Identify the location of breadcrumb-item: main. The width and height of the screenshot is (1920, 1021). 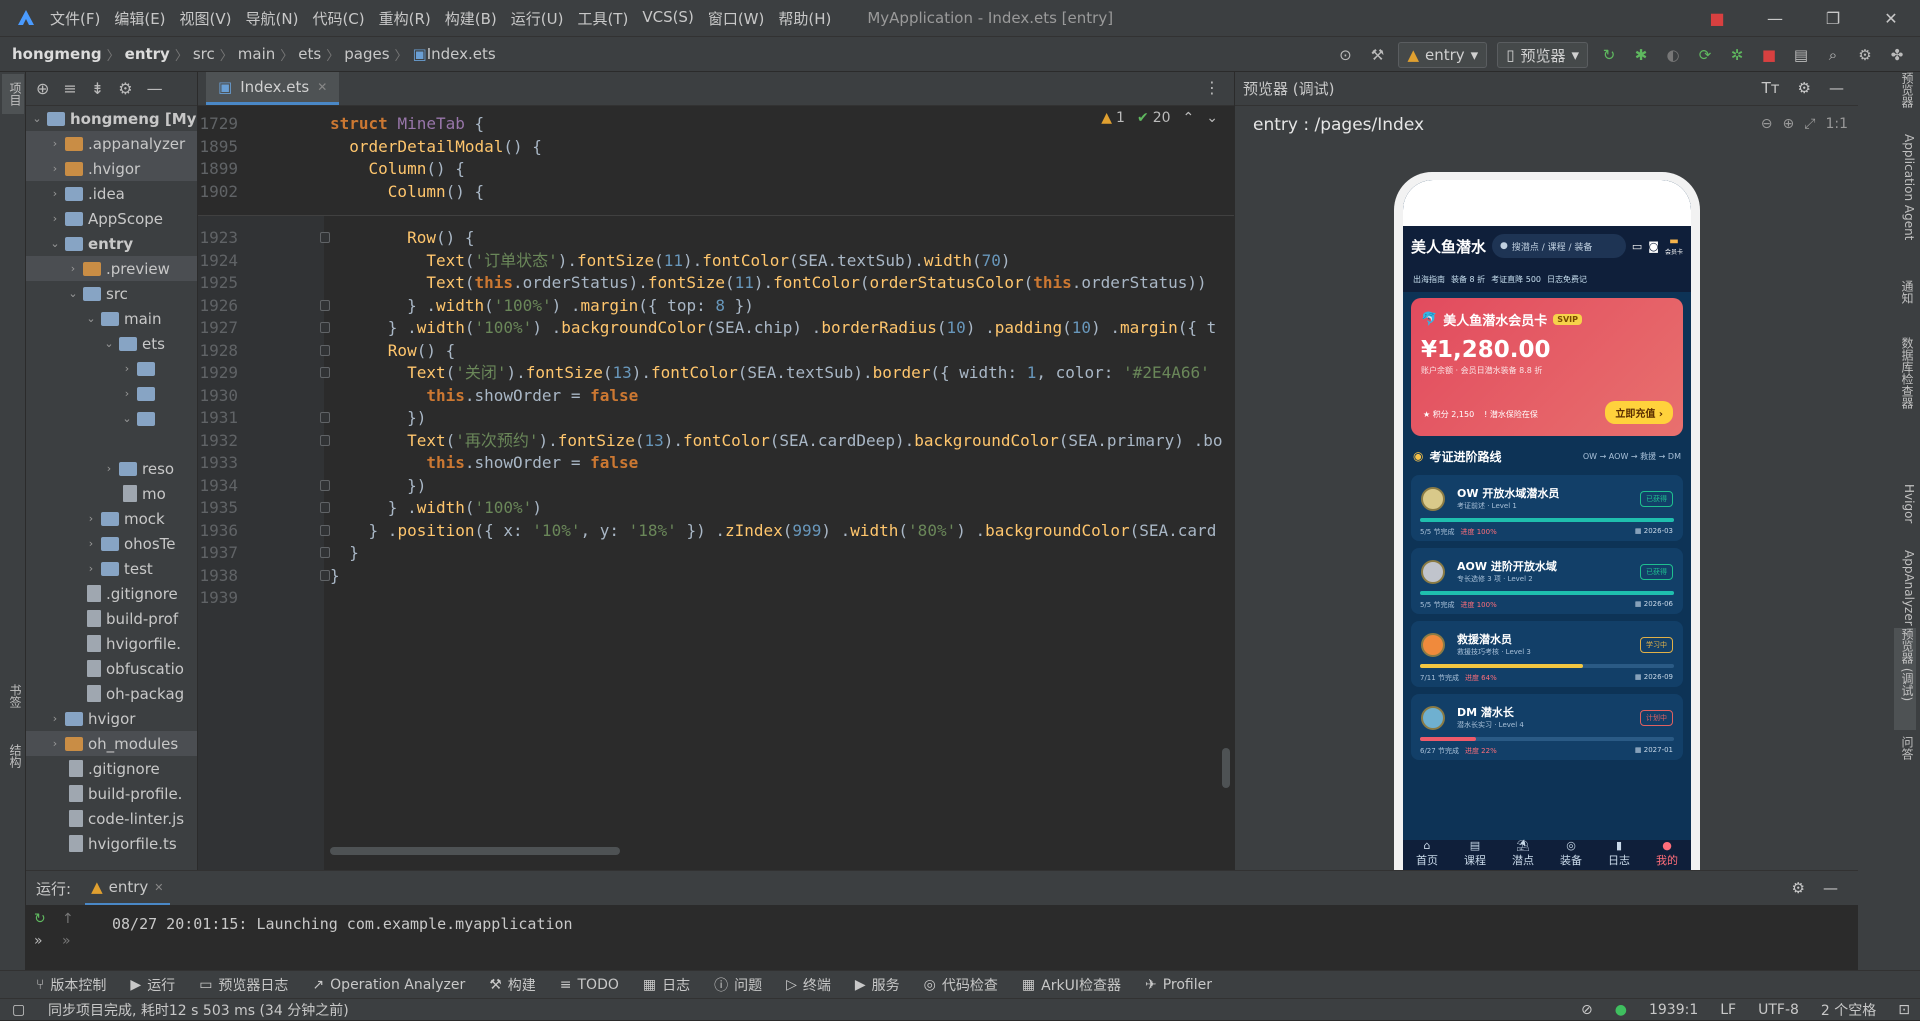
(256, 54).